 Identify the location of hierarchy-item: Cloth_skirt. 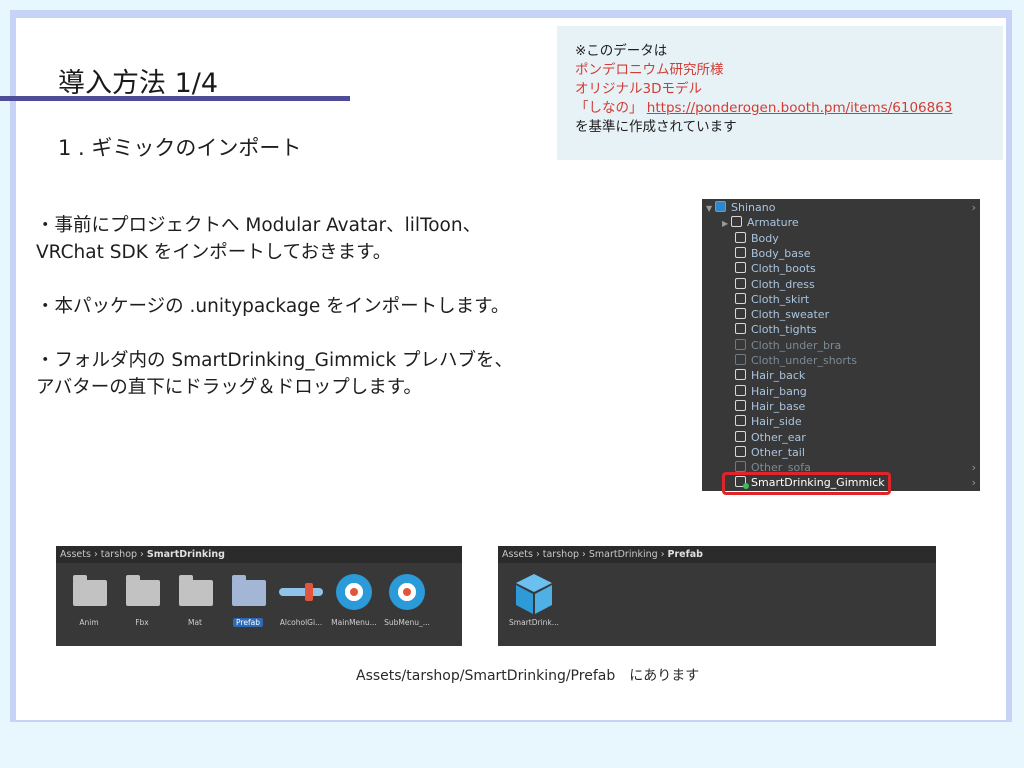
(841, 299).